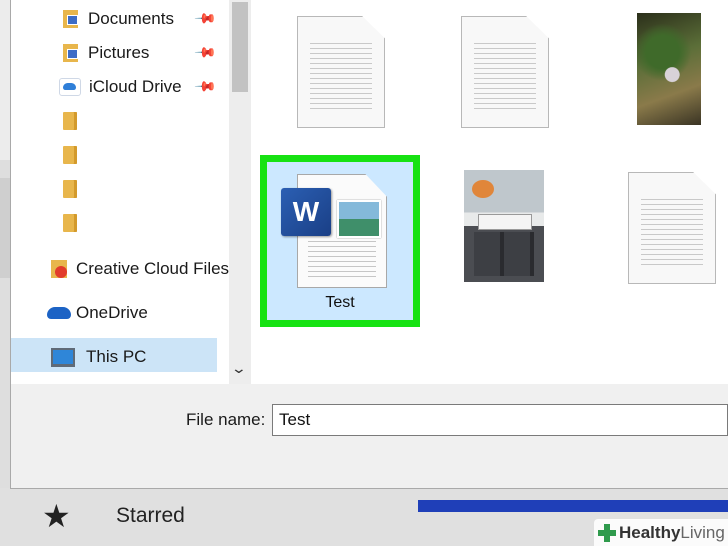  What do you see at coordinates (650, 532) in the screenshot?
I see `watermark-brand-bold: Healthy` at bounding box center [650, 532].